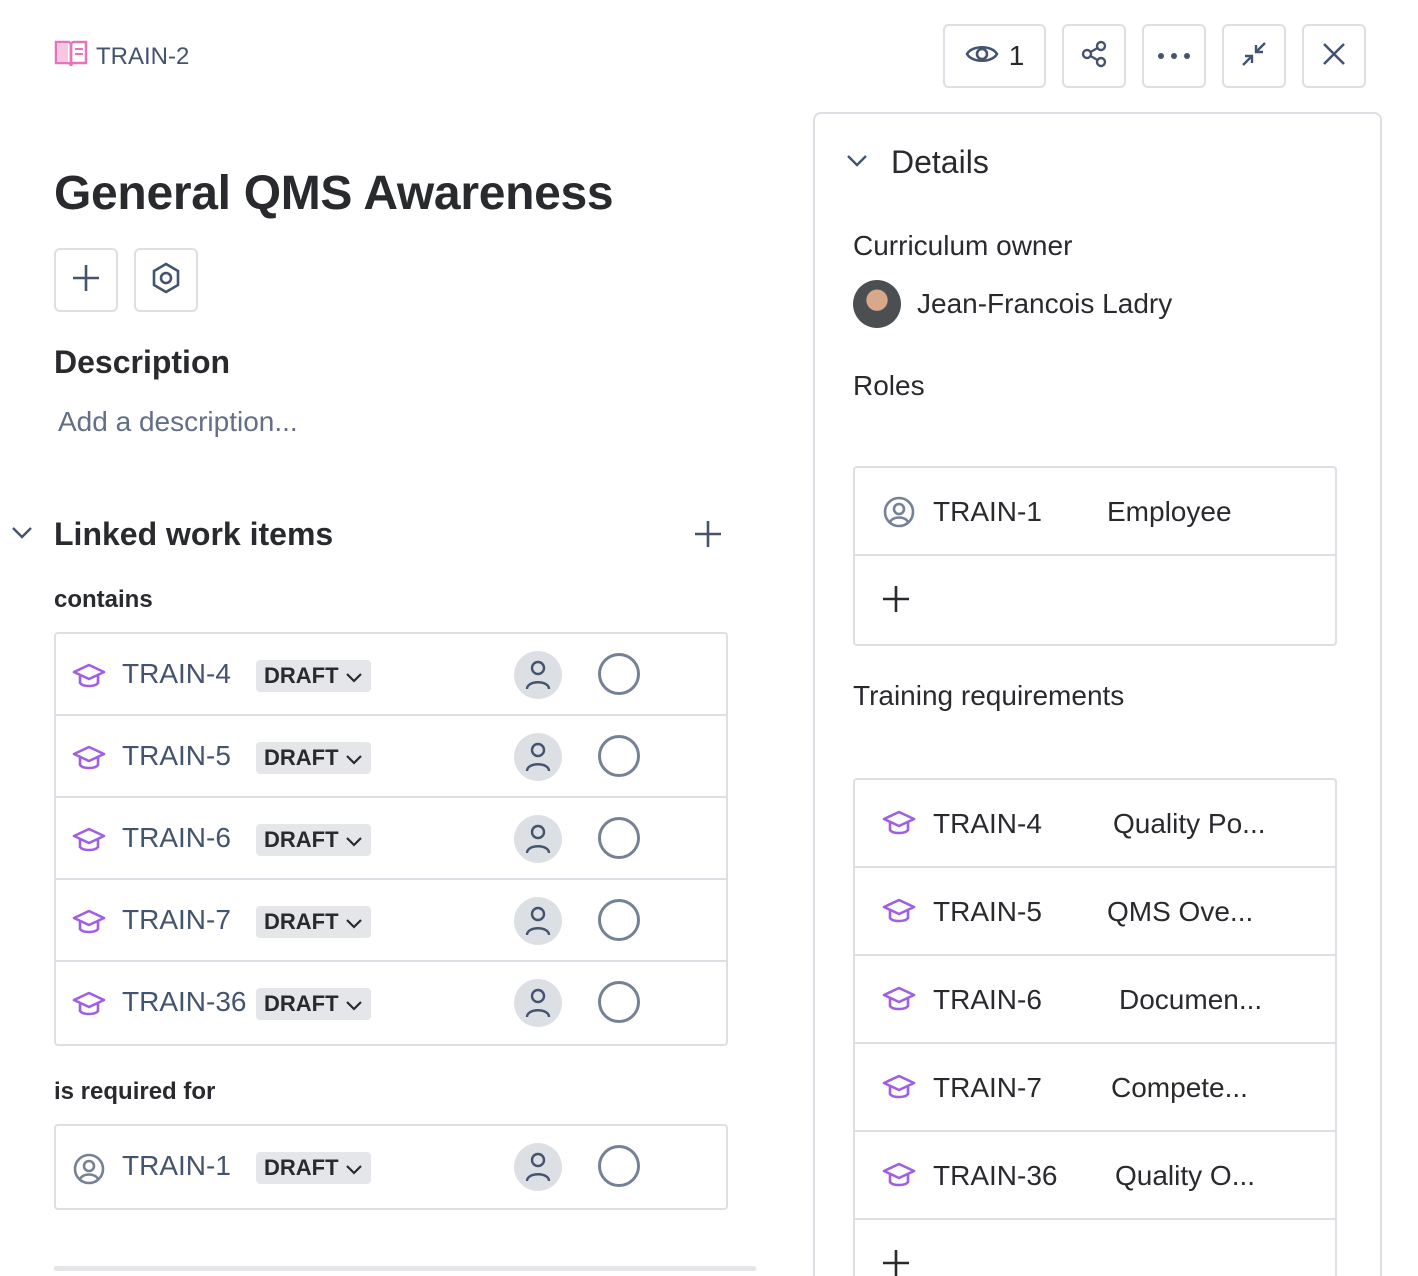  I want to click on more-actions-button, so click(1174, 56).